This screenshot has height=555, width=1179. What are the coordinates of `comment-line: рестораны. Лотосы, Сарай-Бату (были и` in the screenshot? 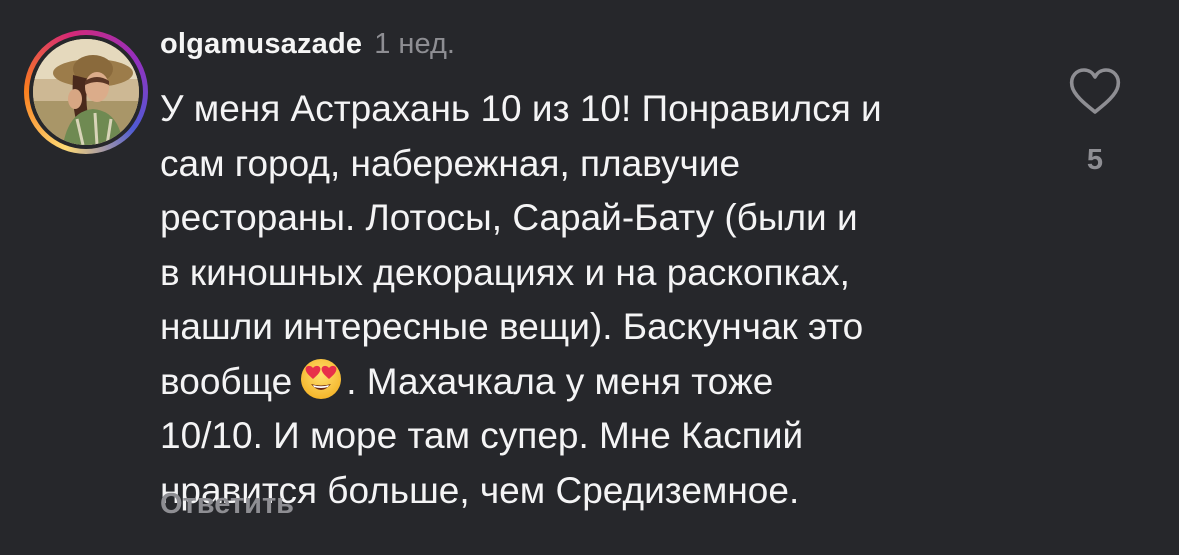 It's located at (509, 217).